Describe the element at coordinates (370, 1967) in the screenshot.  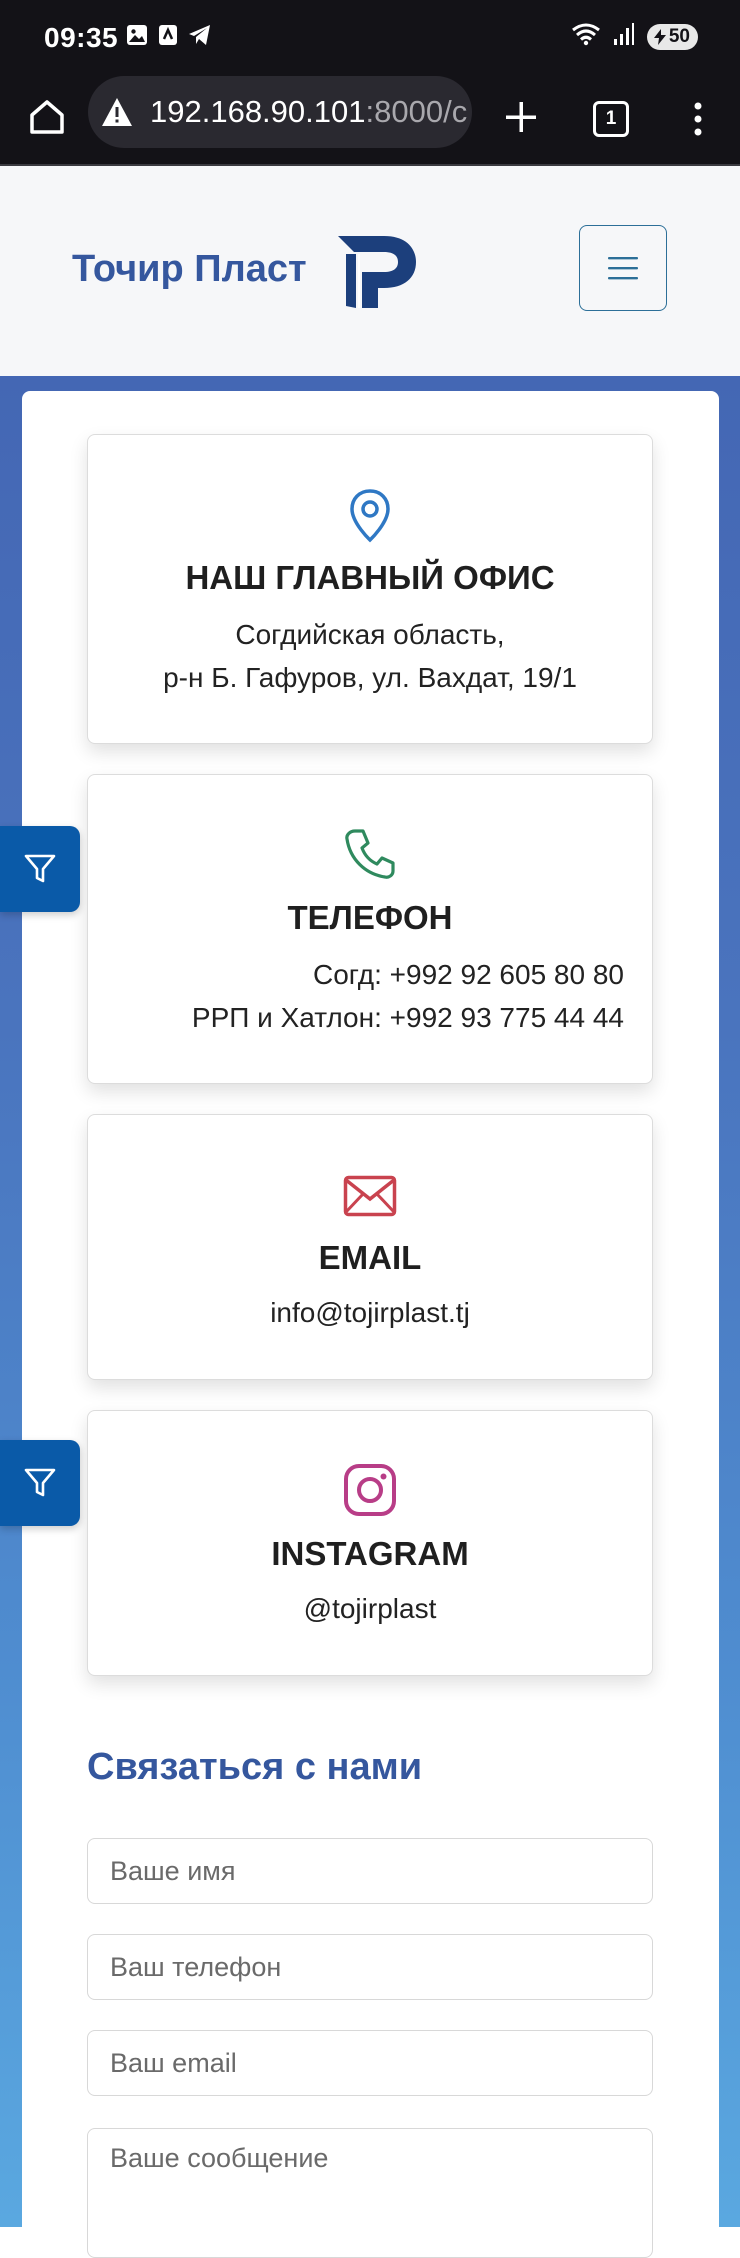
I see `phone-input` at that location.